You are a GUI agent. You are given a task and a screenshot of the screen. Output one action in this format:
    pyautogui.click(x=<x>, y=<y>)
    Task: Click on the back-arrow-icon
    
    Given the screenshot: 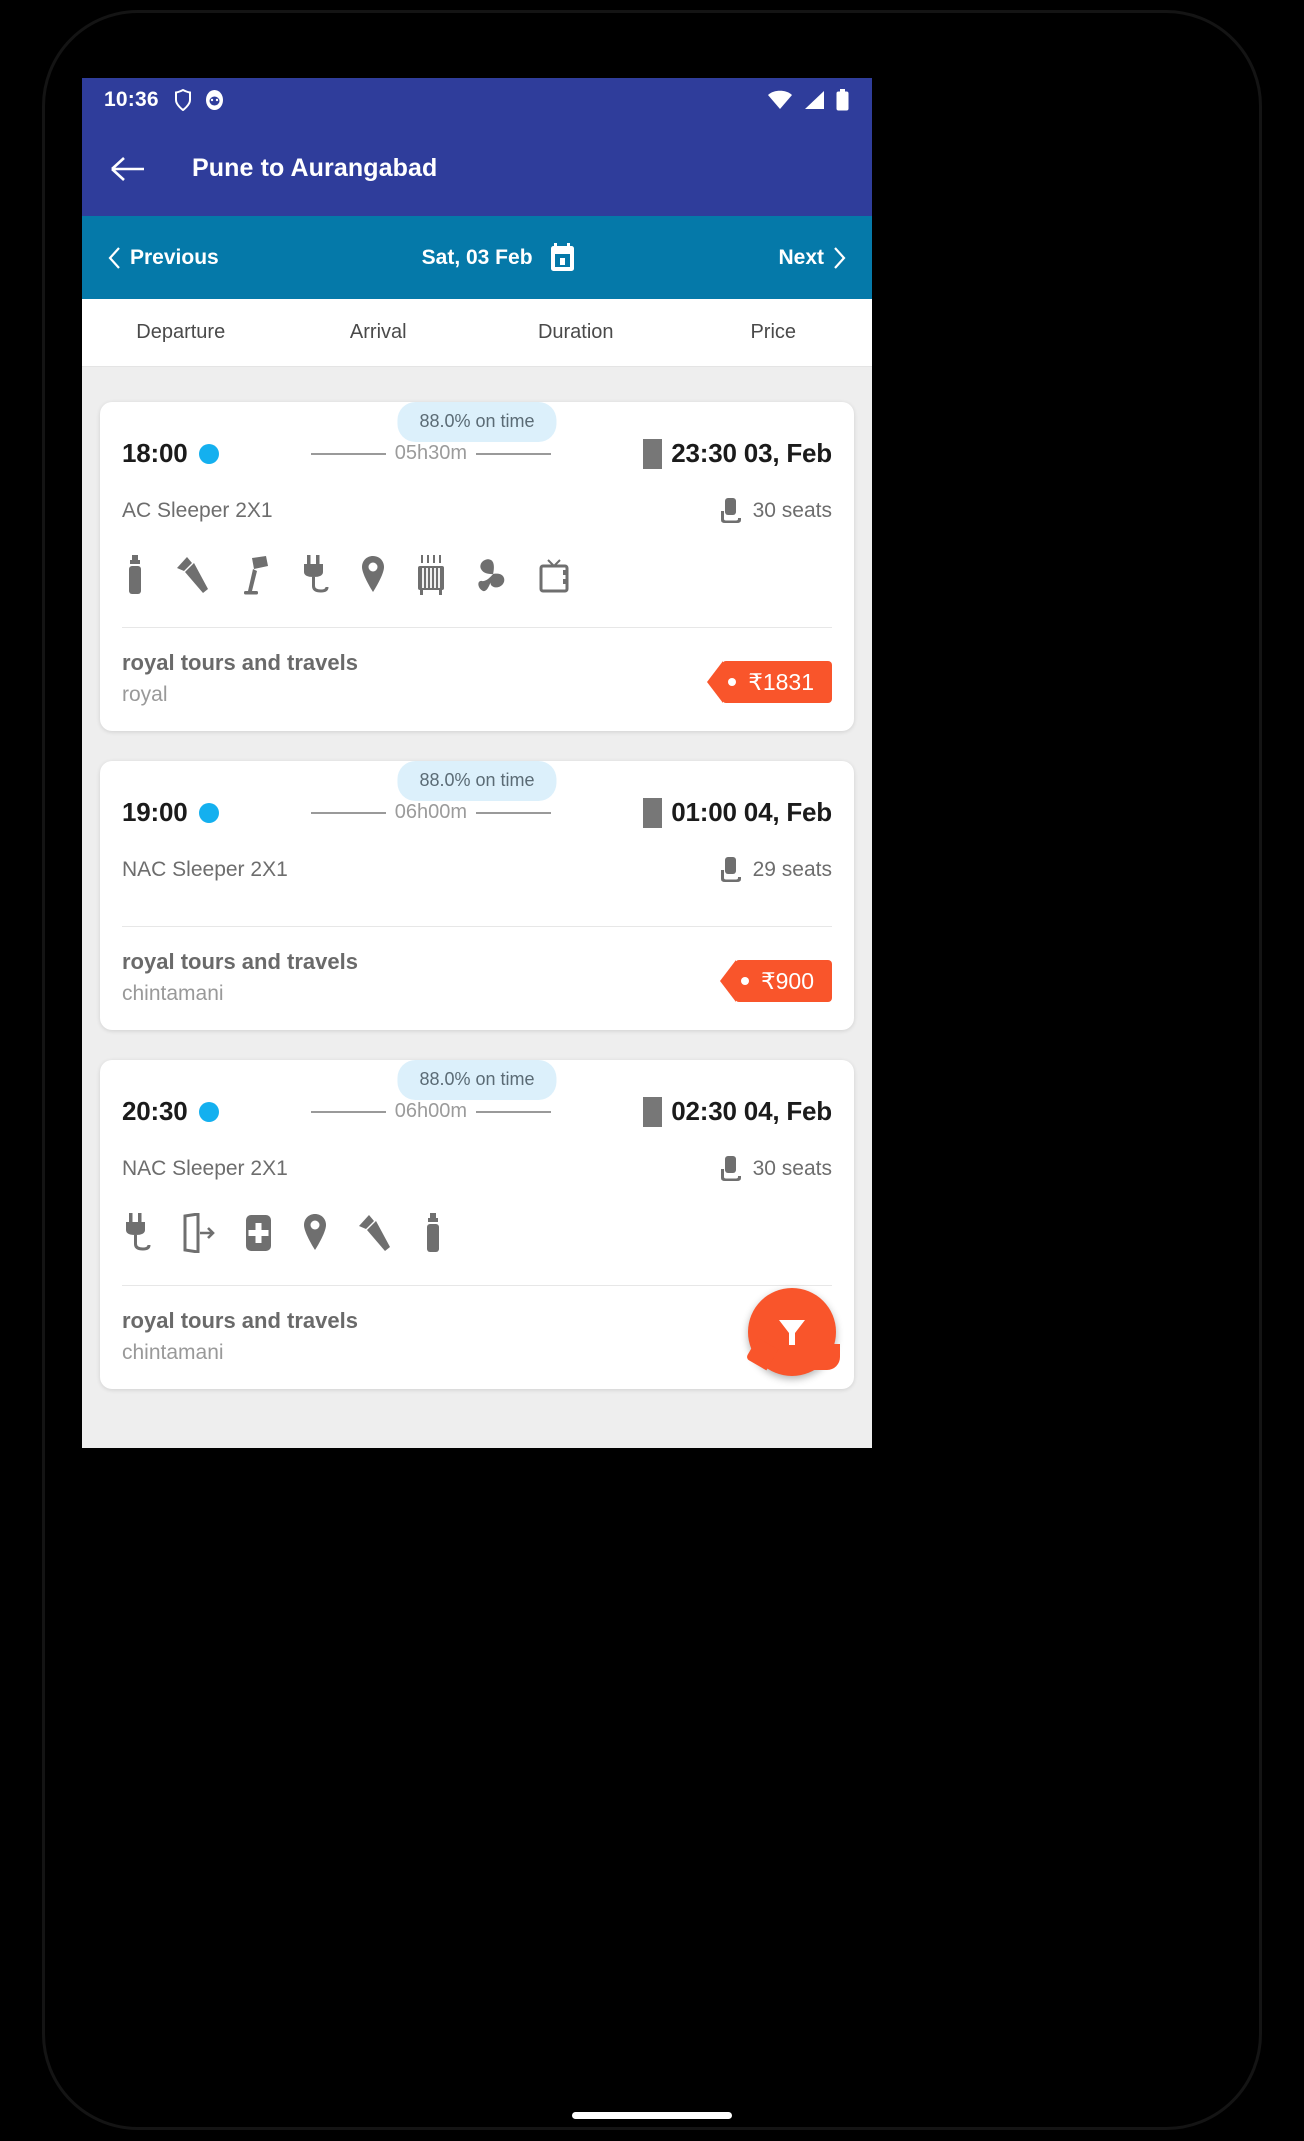 What is the action you would take?
    pyautogui.click(x=127, y=168)
    